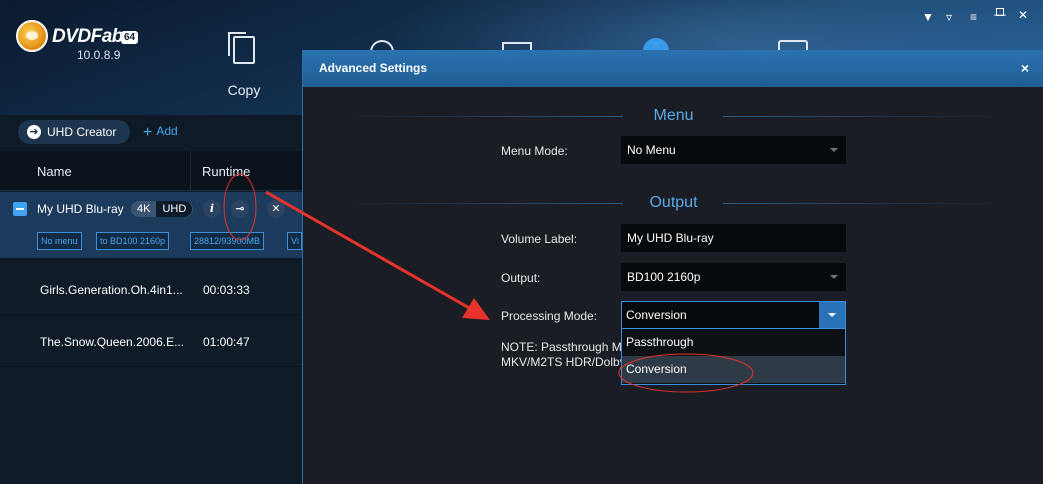 This screenshot has height=484, width=1043. What do you see at coordinates (80, 209) in the screenshot?
I see `selected-title: My UHD Blu-ray` at bounding box center [80, 209].